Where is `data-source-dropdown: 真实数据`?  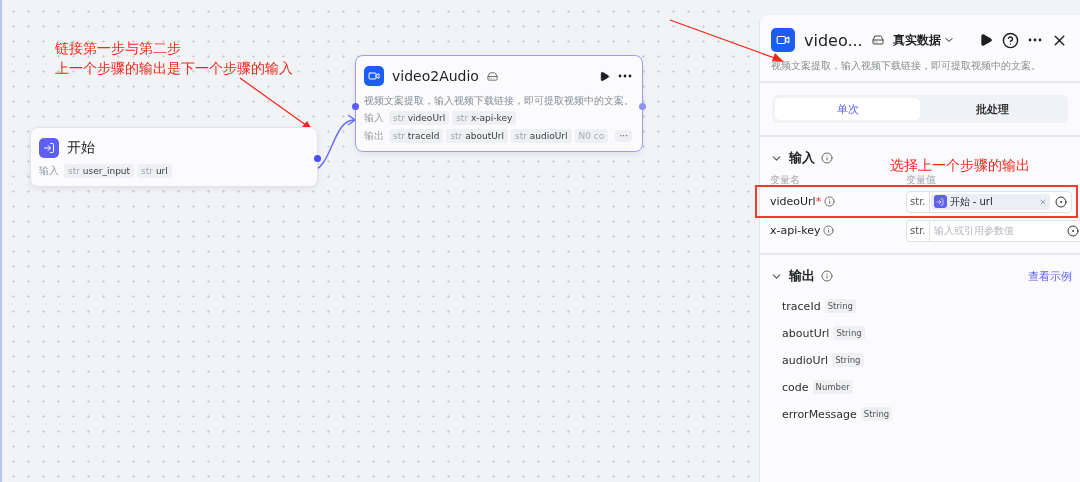
data-source-dropdown: 真实数据 is located at coordinates (923, 40).